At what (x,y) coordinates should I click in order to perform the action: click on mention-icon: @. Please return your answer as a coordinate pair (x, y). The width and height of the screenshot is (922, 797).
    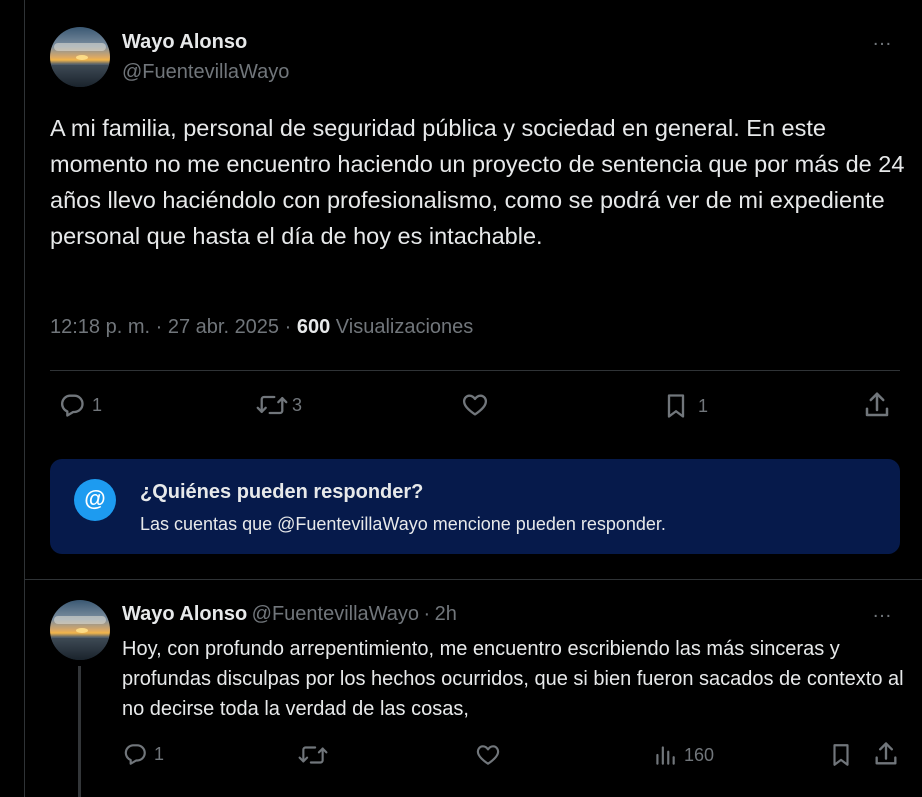
    Looking at the image, I should click on (95, 500).